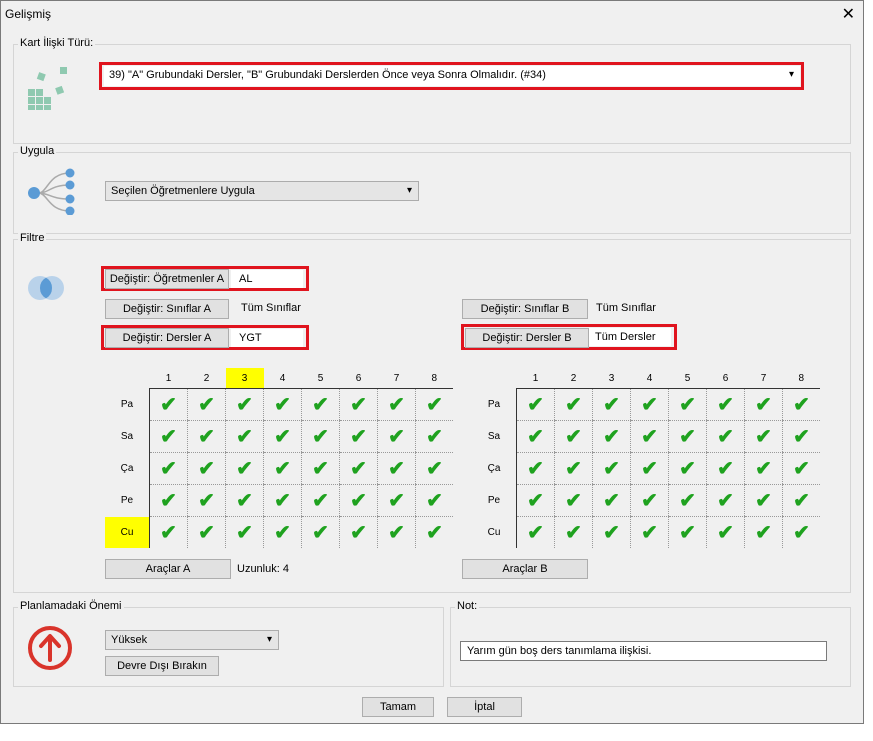 The height and width of the screenshot is (741, 873). What do you see at coordinates (283, 378) in the screenshot?
I see `grid-a-col-header: 4` at bounding box center [283, 378].